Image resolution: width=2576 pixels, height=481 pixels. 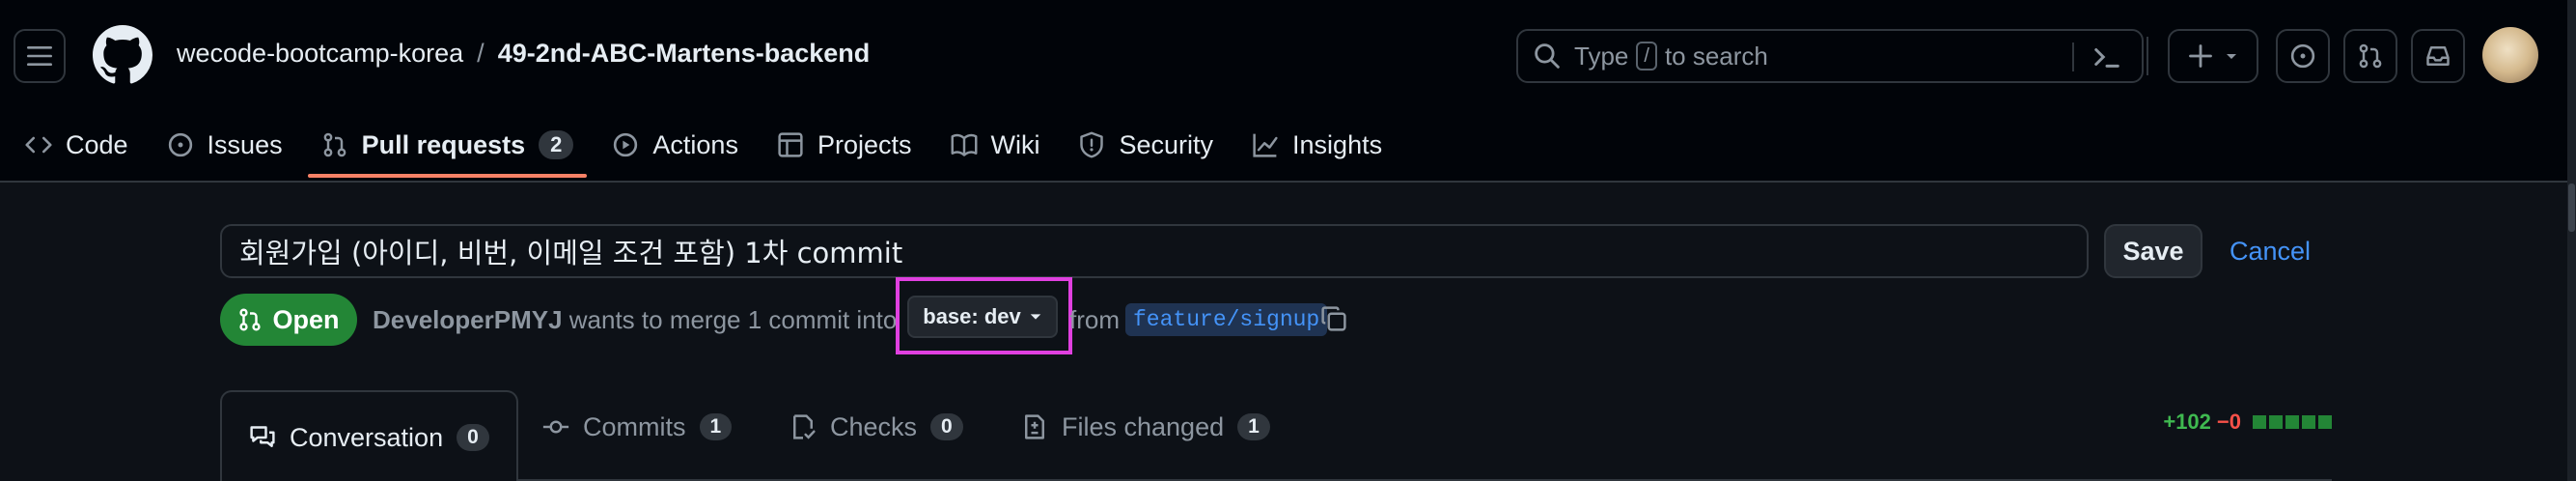 What do you see at coordinates (946, 426) in the screenshot?
I see `checks-count: 0` at bounding box center [946, 426].